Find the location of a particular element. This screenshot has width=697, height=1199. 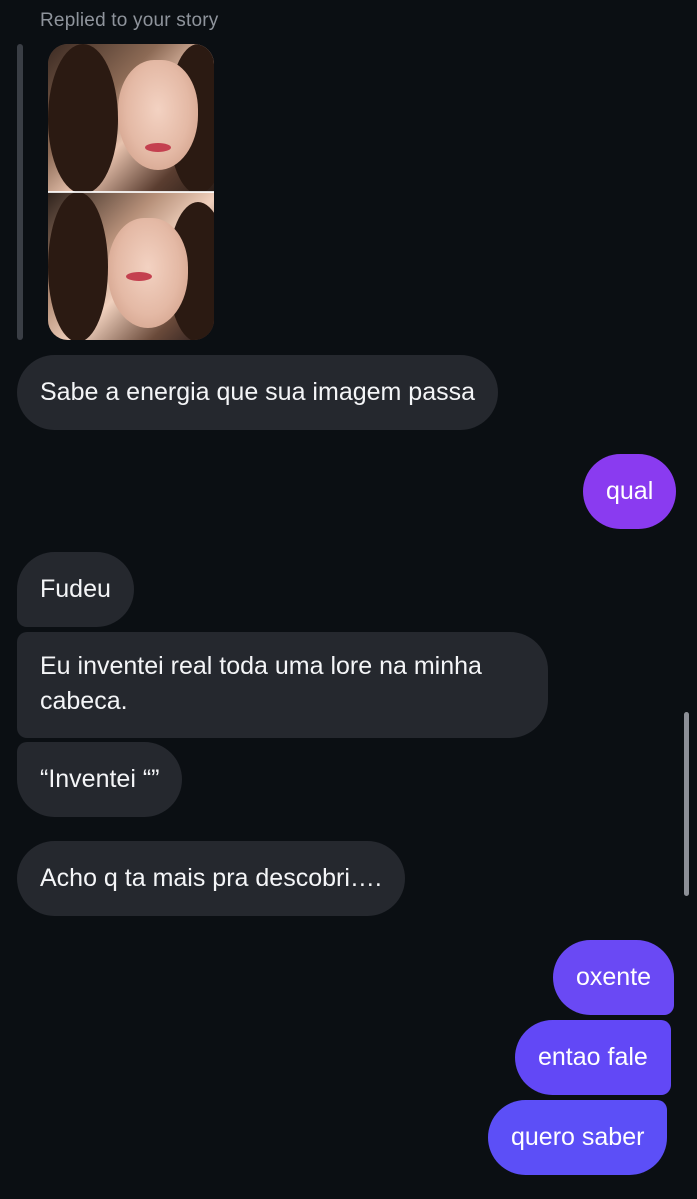

story-photo-bottom is located at coordinates (131, 266).